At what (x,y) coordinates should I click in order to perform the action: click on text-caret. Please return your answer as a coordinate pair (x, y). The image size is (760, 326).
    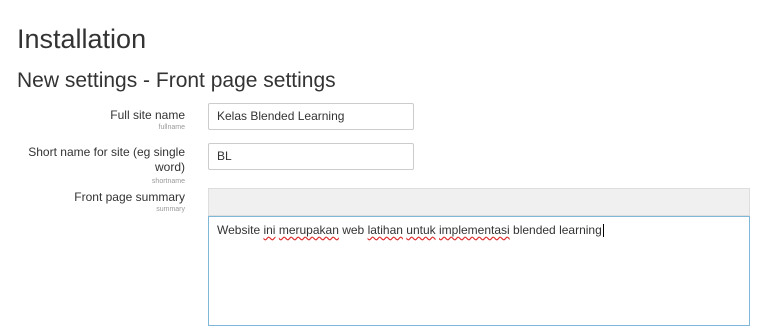
    Looking at the image, I should click on (603, 231).